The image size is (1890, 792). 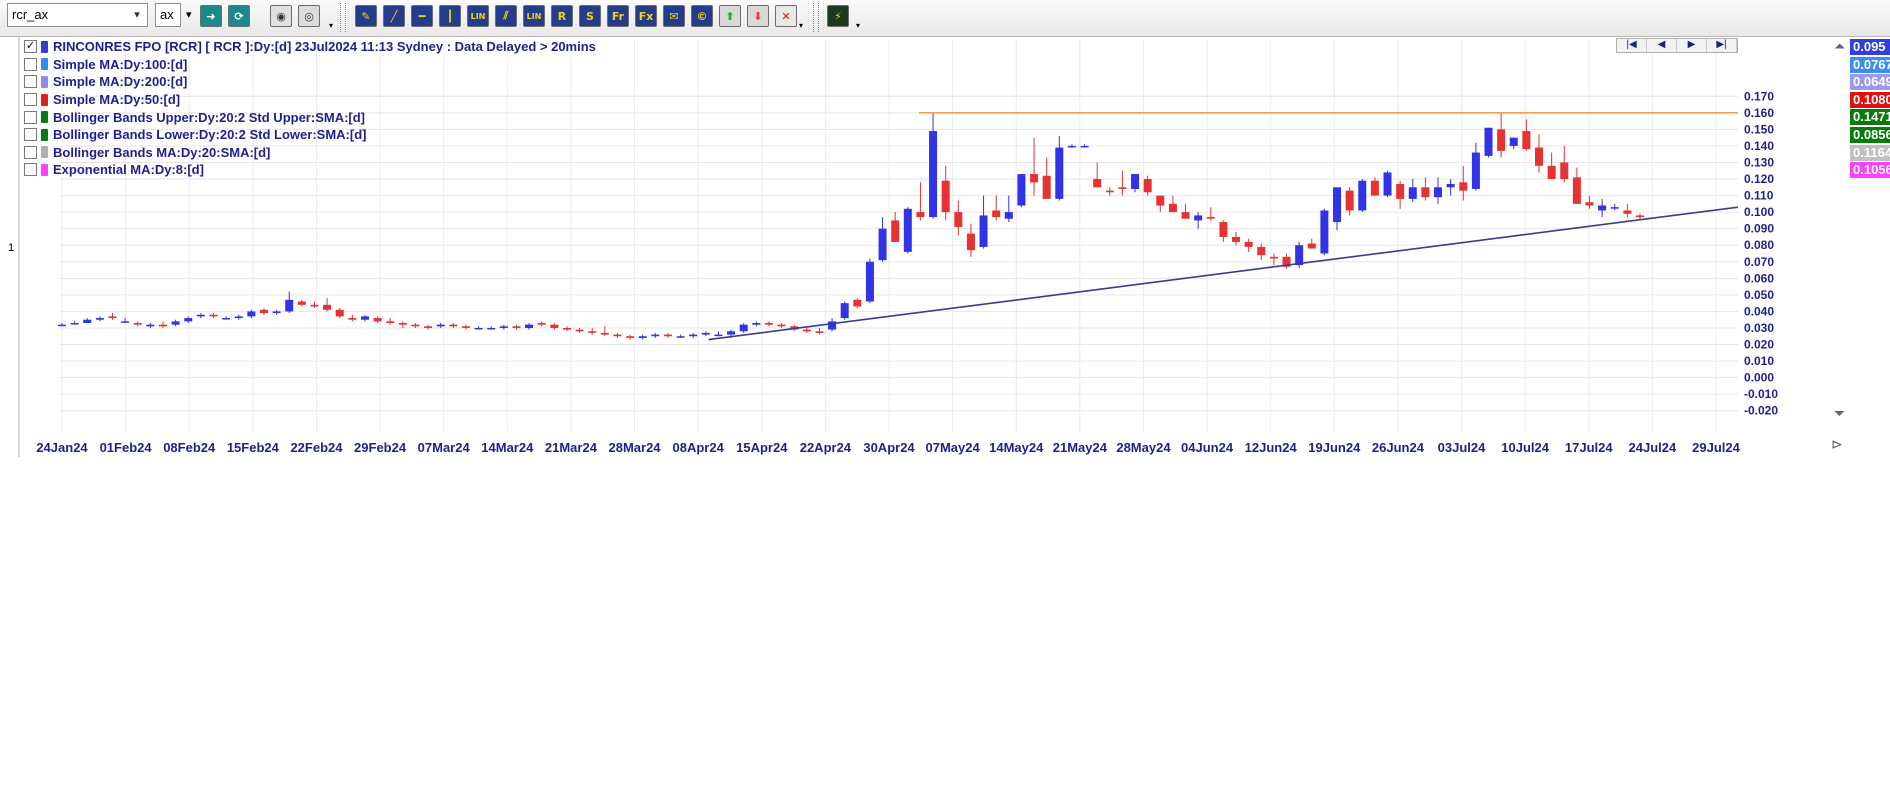 I want to click on lin-channel-icon: LIN, so click(x=534, y=16).